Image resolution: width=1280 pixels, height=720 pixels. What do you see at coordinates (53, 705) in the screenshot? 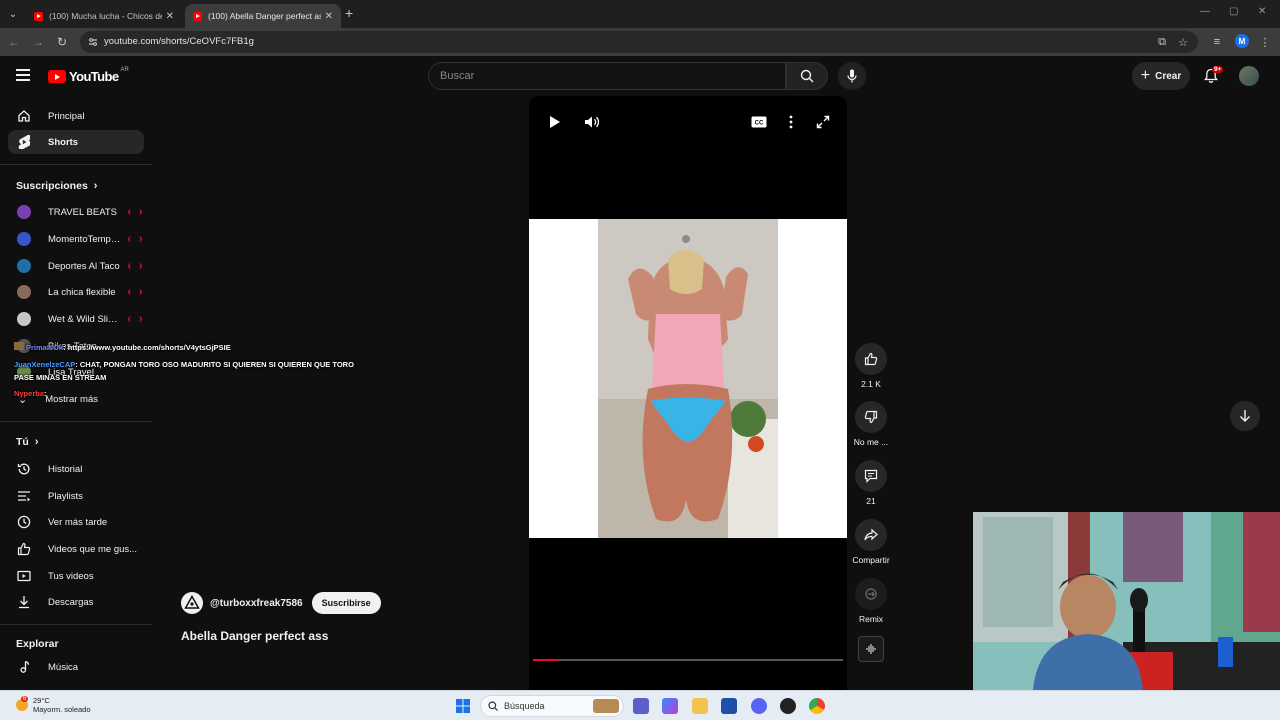
I see `weather-widget: 6 29°C Mayorm. soleado` at bounding box center [53, 705].